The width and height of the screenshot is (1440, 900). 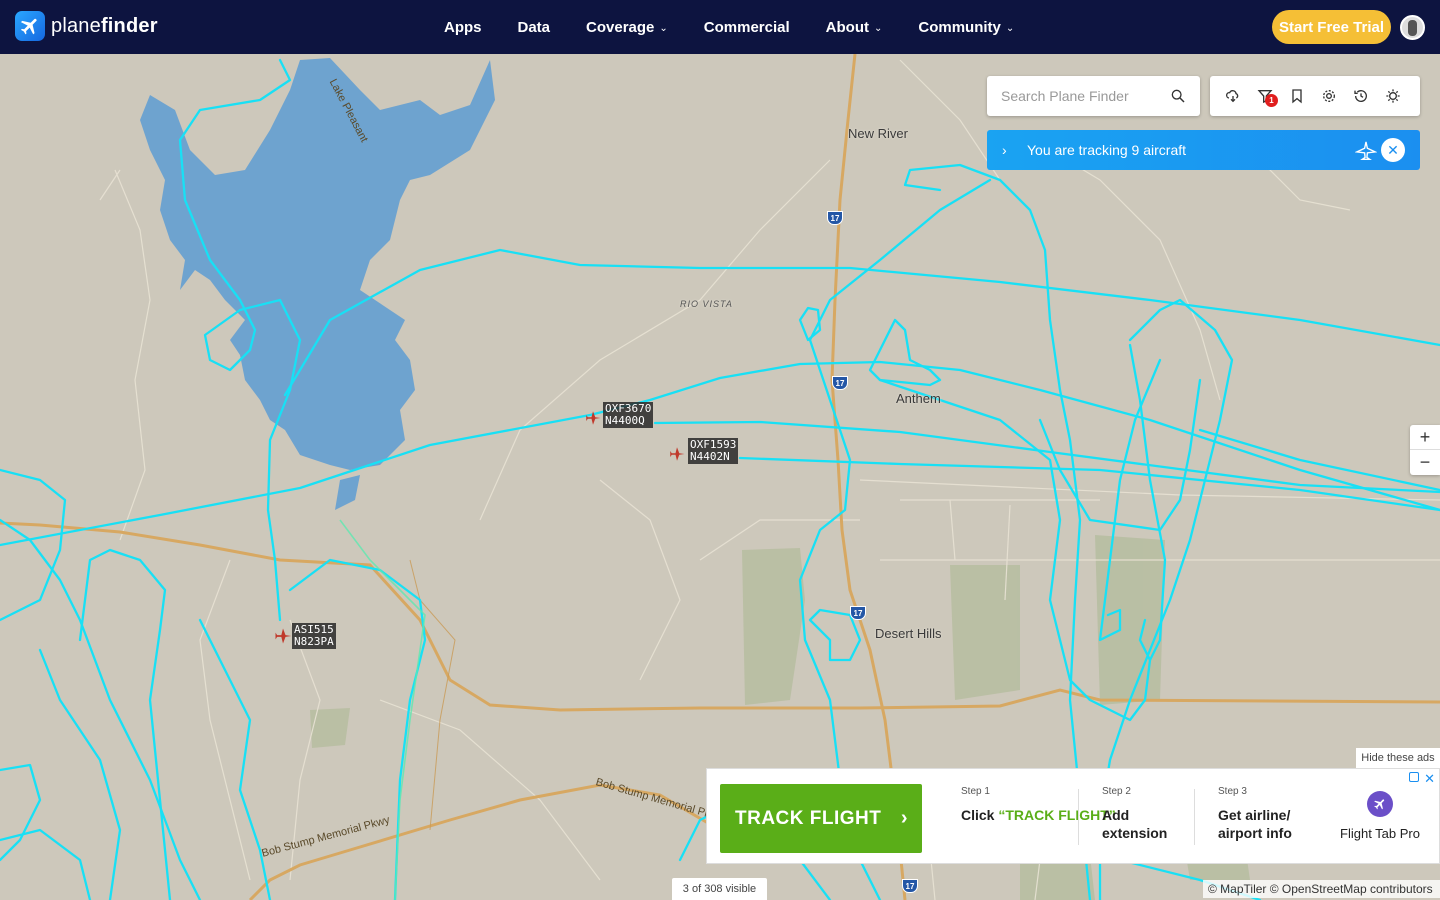 What do you see at coordinates (918, 398) in the screenshot?
I see `place-anthem: Anthem` at bounding box center [918, 398].